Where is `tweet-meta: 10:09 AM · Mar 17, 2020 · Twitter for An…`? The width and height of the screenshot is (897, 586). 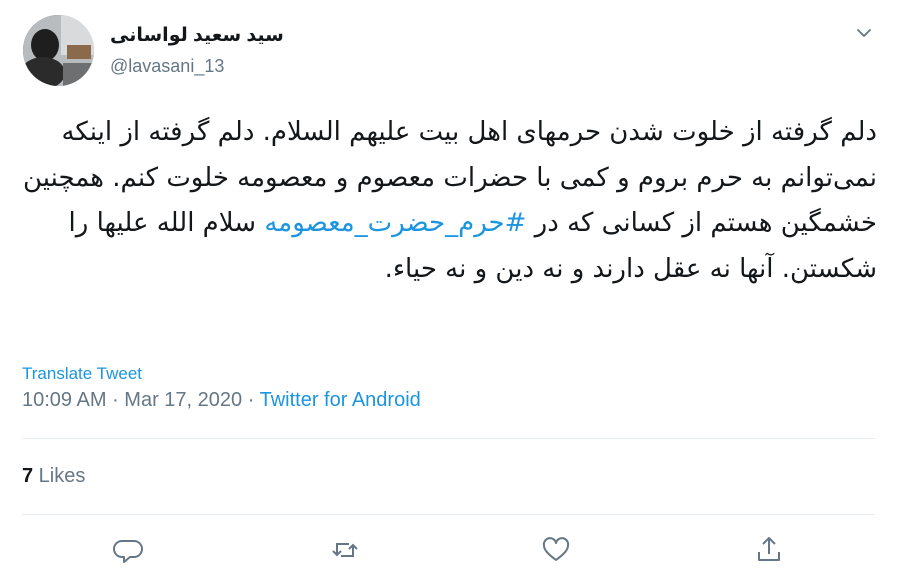 tweet-meta: 10:09 AM · Mar 17, 2020 · Twitter for An… is located at coordinates (221, 400).